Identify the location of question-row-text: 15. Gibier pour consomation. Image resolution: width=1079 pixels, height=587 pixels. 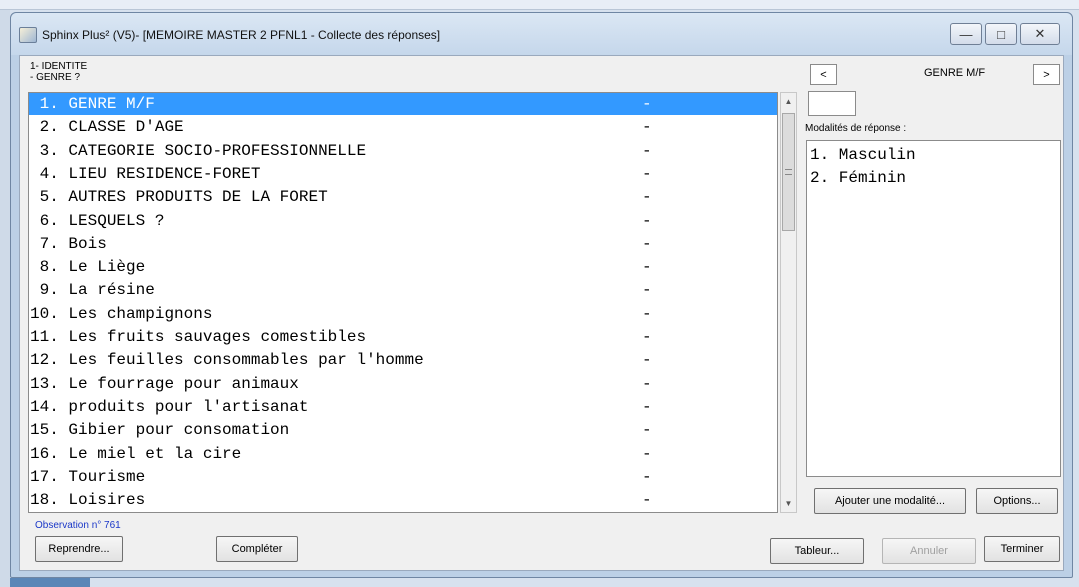
(159, 430).